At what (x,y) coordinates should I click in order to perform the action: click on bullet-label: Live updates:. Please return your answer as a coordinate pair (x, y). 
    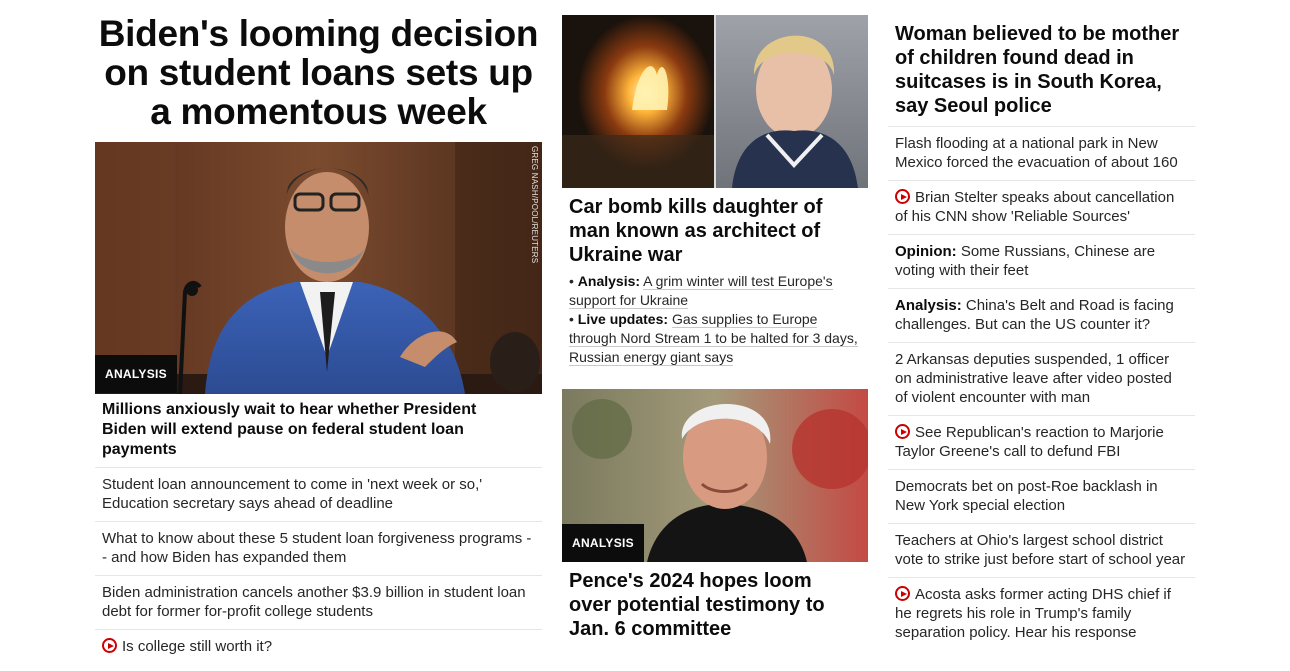
    Looking at the image, I should click on (623, 319).